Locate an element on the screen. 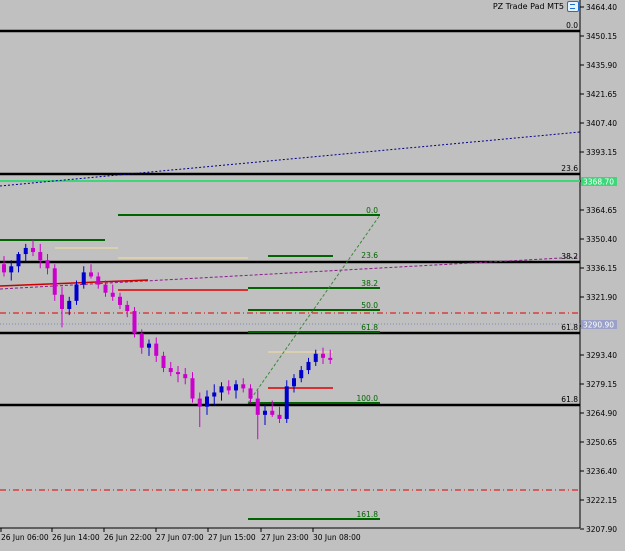 Image resolution: width=625 pixels, height=551 pixels. fib-level-label: 0.0 is located at coordinates (572, 25).